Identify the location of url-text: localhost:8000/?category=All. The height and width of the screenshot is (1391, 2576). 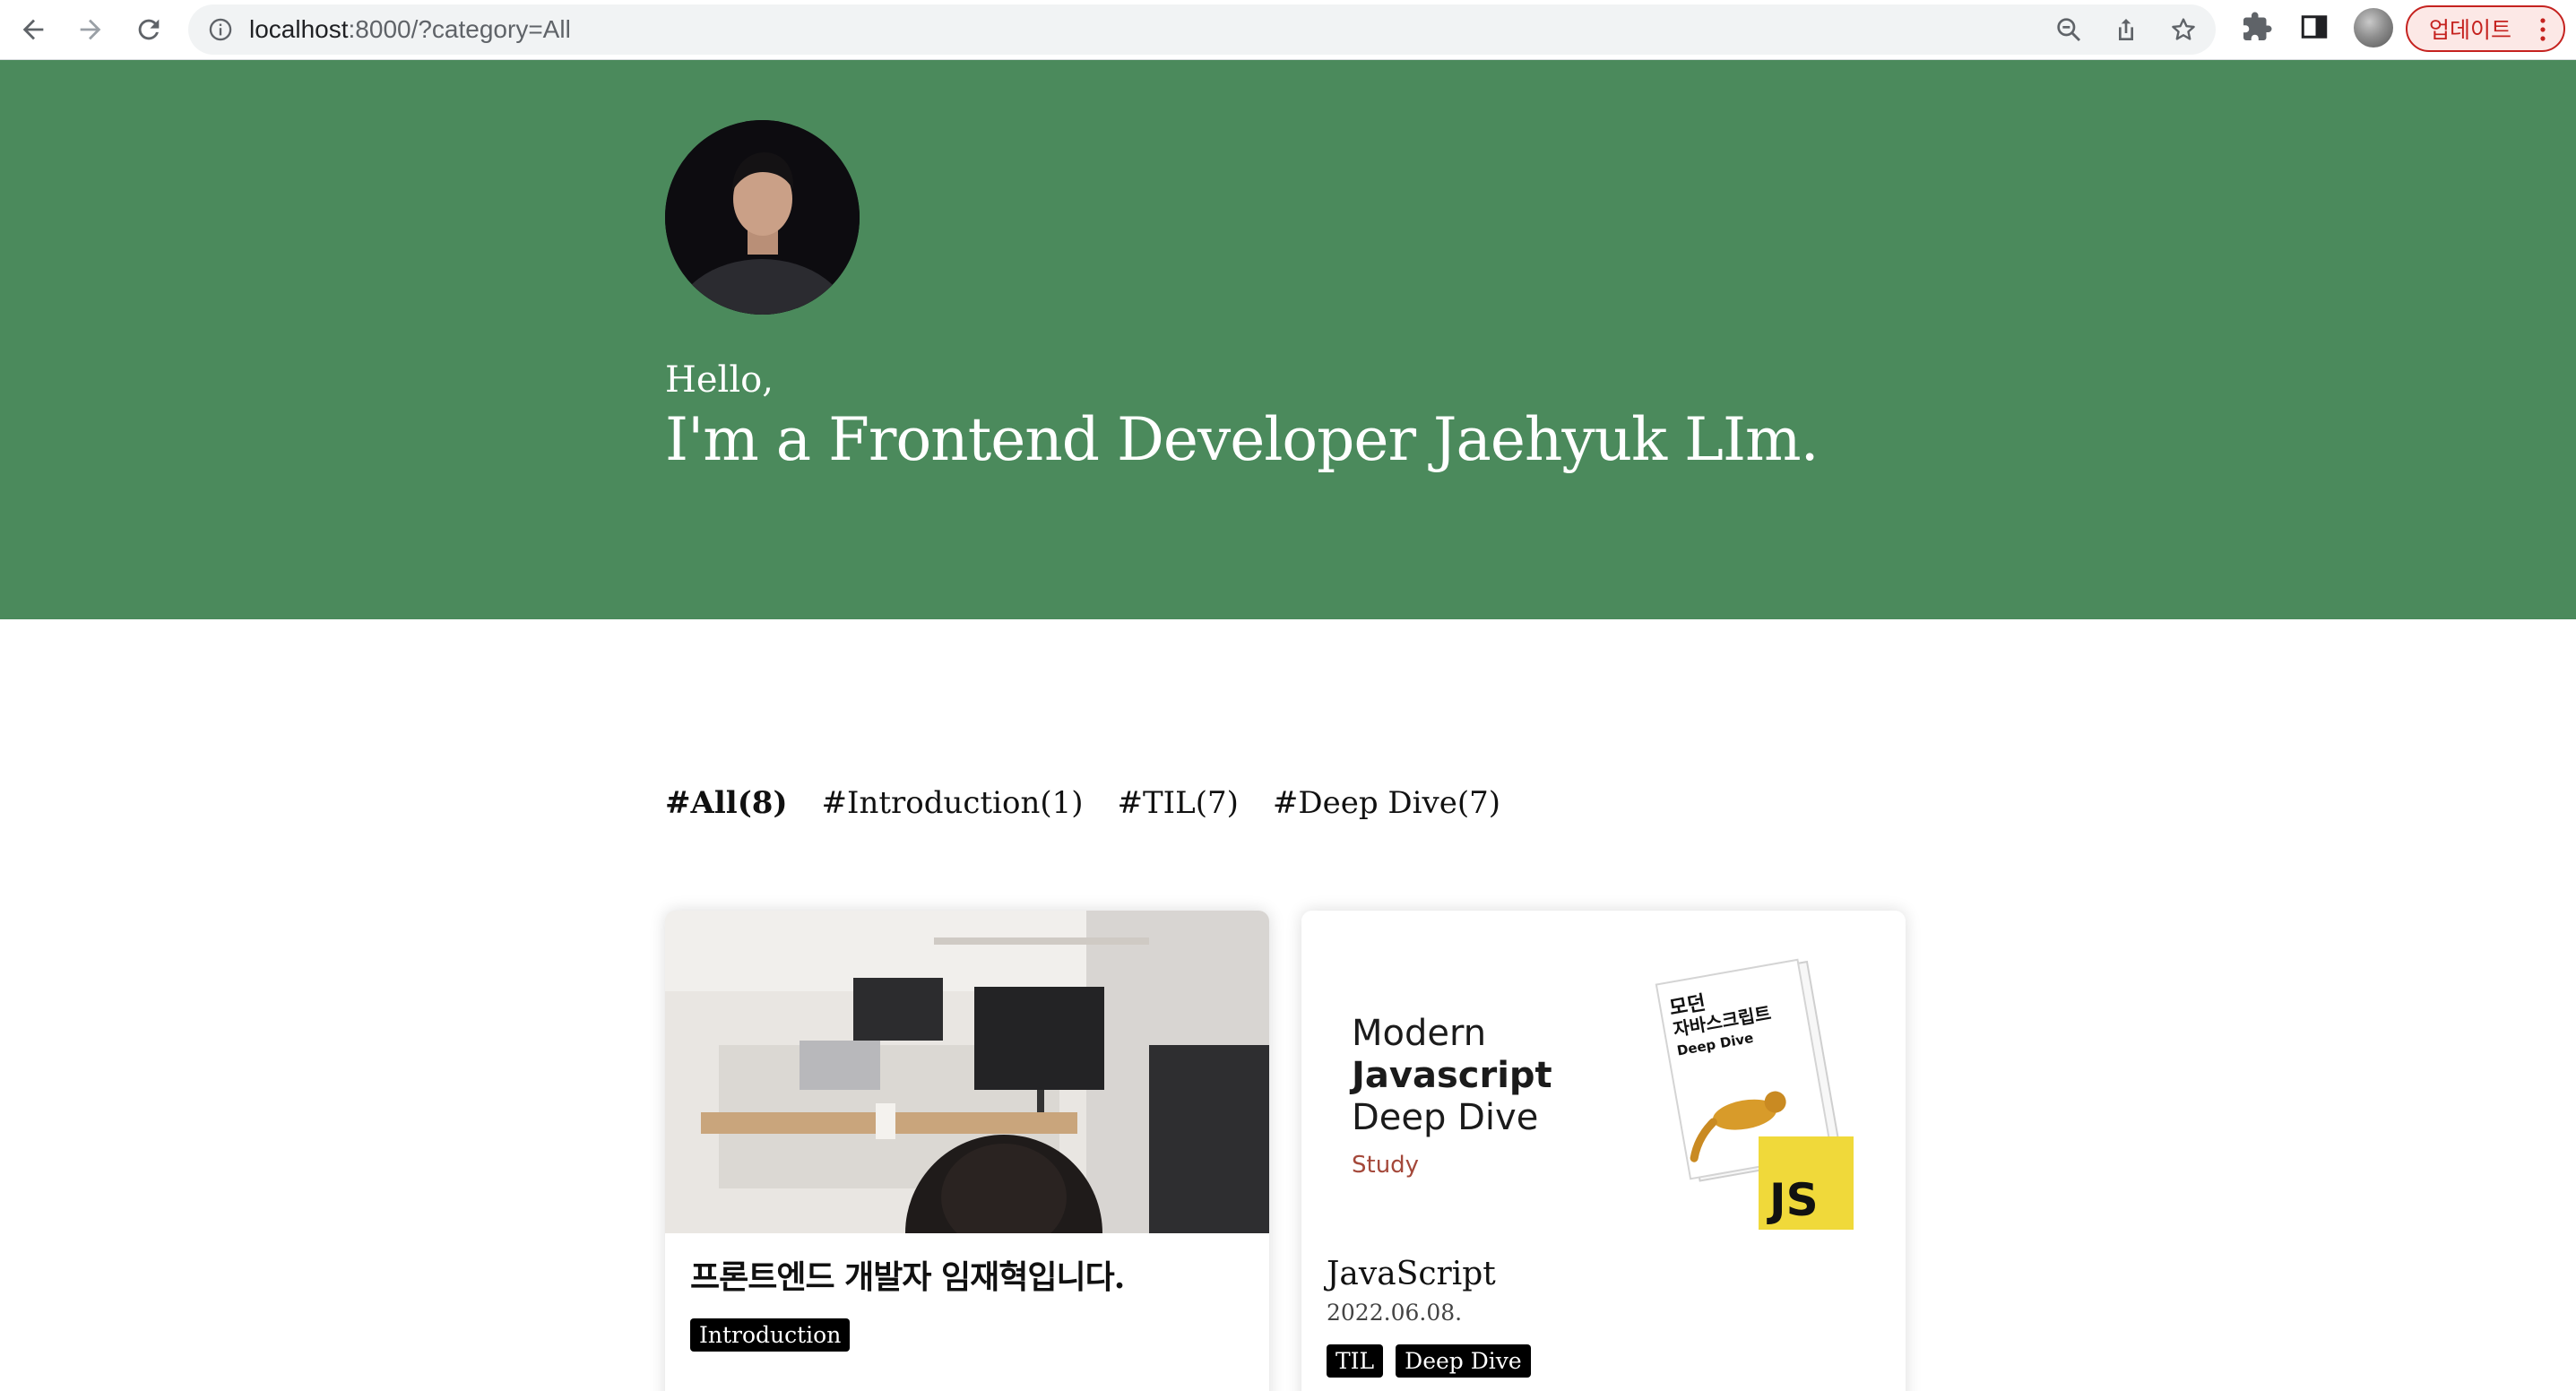
(410, 30).